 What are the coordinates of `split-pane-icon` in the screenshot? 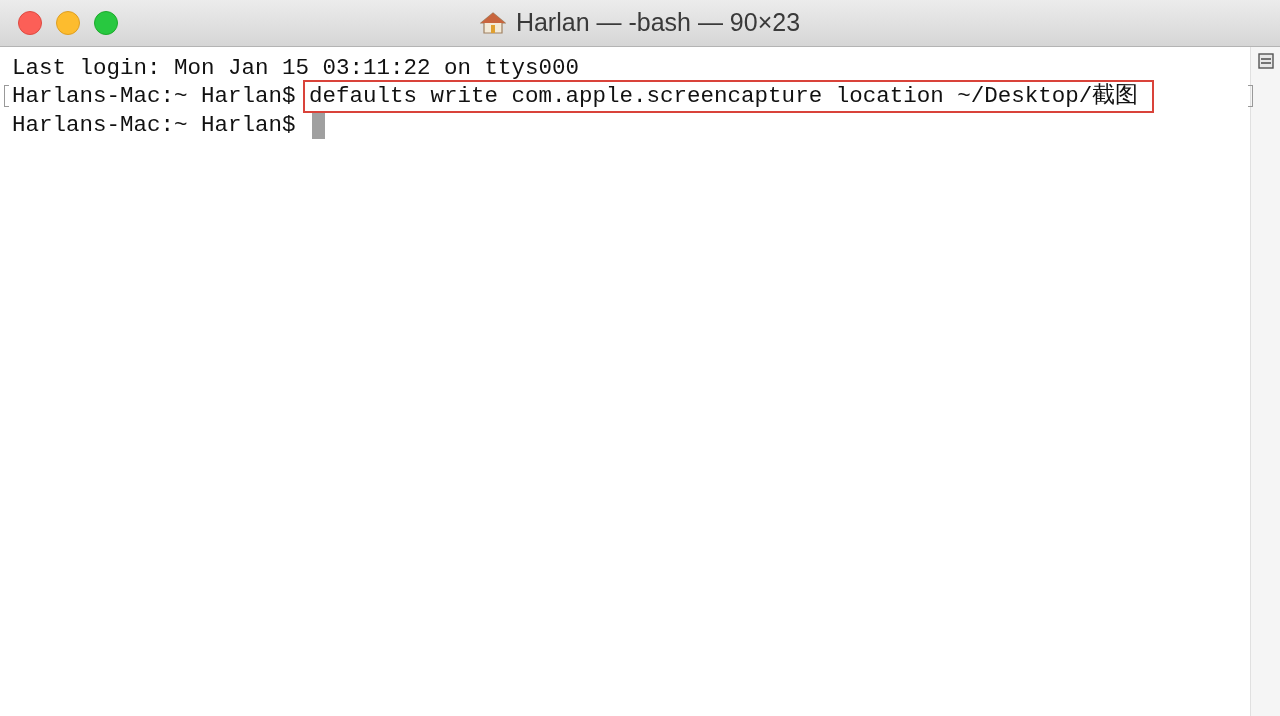 It's located at (1265, 61).